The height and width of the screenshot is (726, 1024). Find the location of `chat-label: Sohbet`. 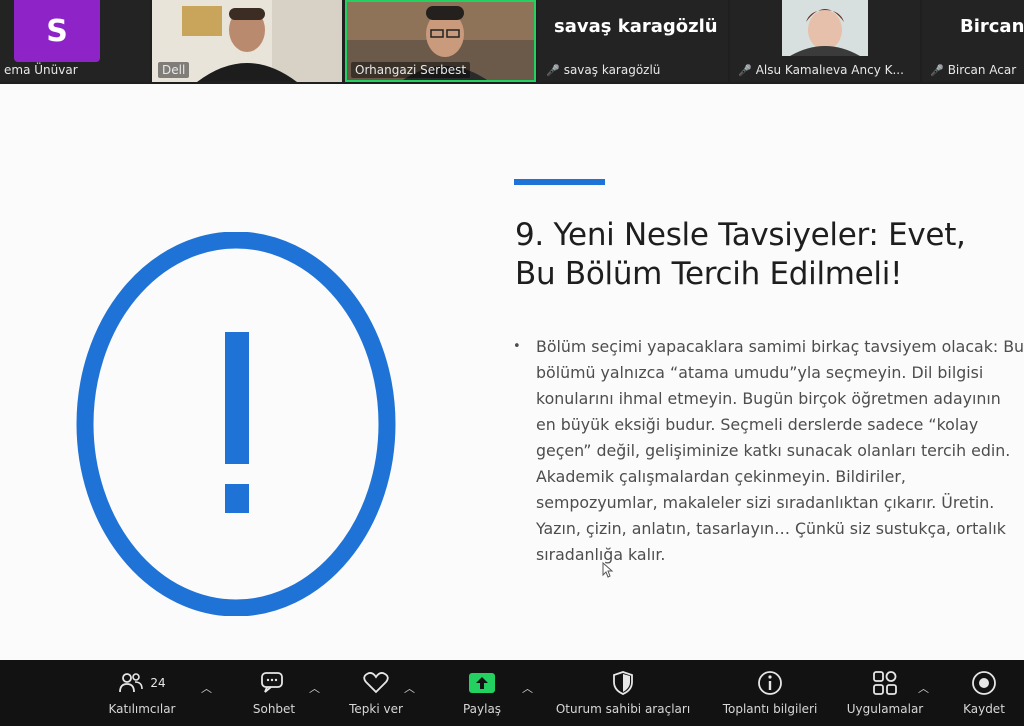

chat-label: Sohbet is located at coordinates (274, 709).